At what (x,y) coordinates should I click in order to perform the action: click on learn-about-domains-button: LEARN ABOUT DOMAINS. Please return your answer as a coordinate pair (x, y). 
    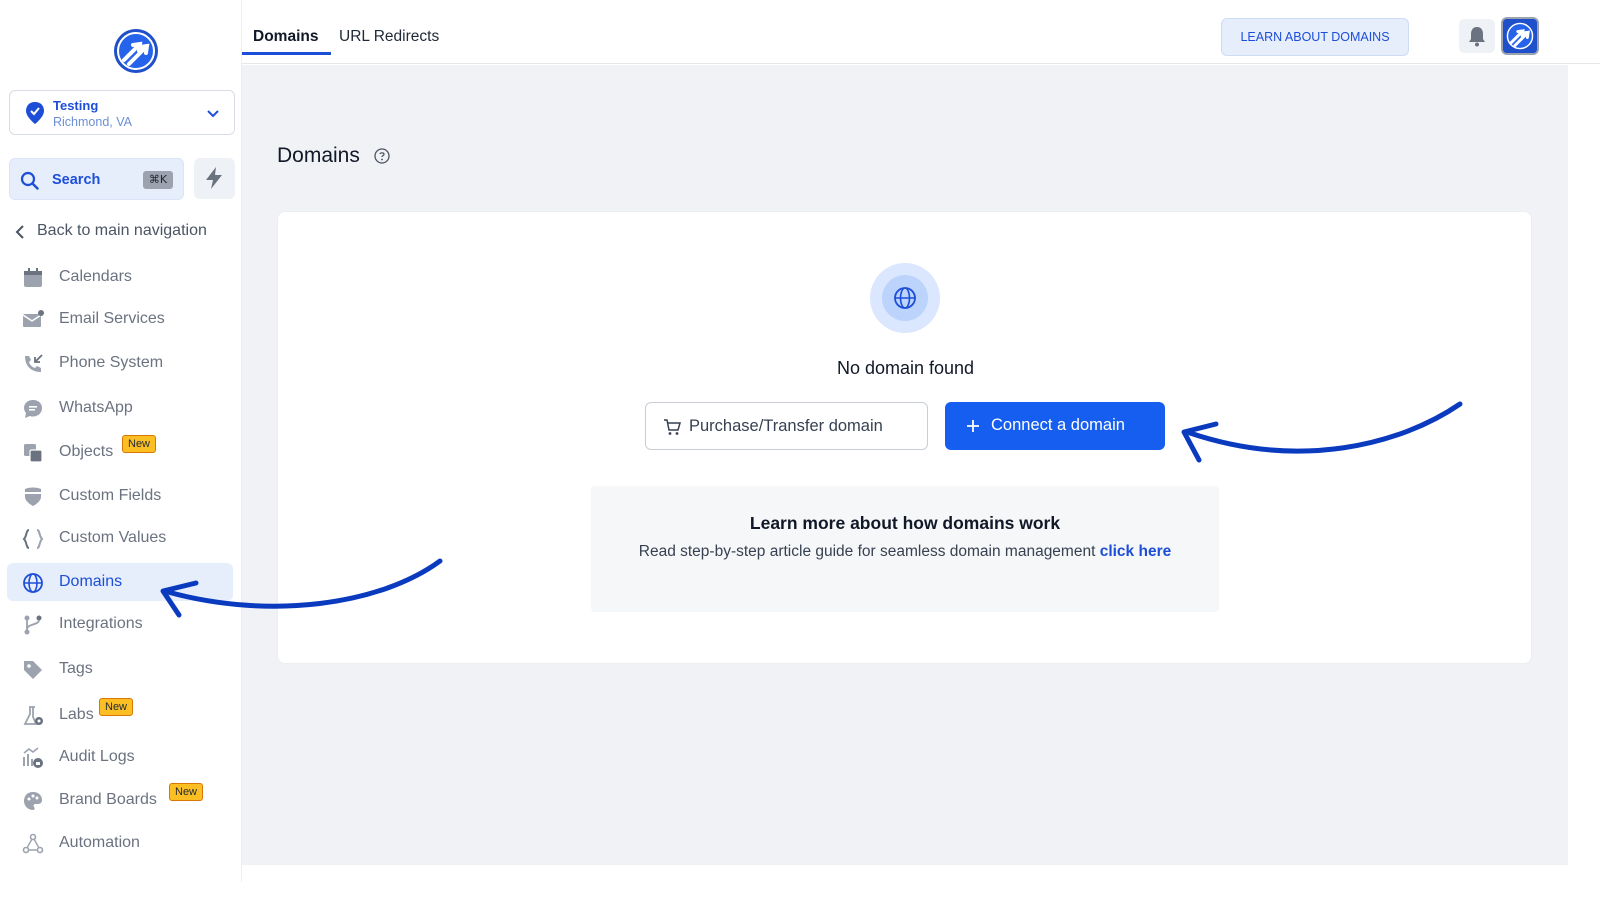
    Looking at the image, I should click on (1315, 37).